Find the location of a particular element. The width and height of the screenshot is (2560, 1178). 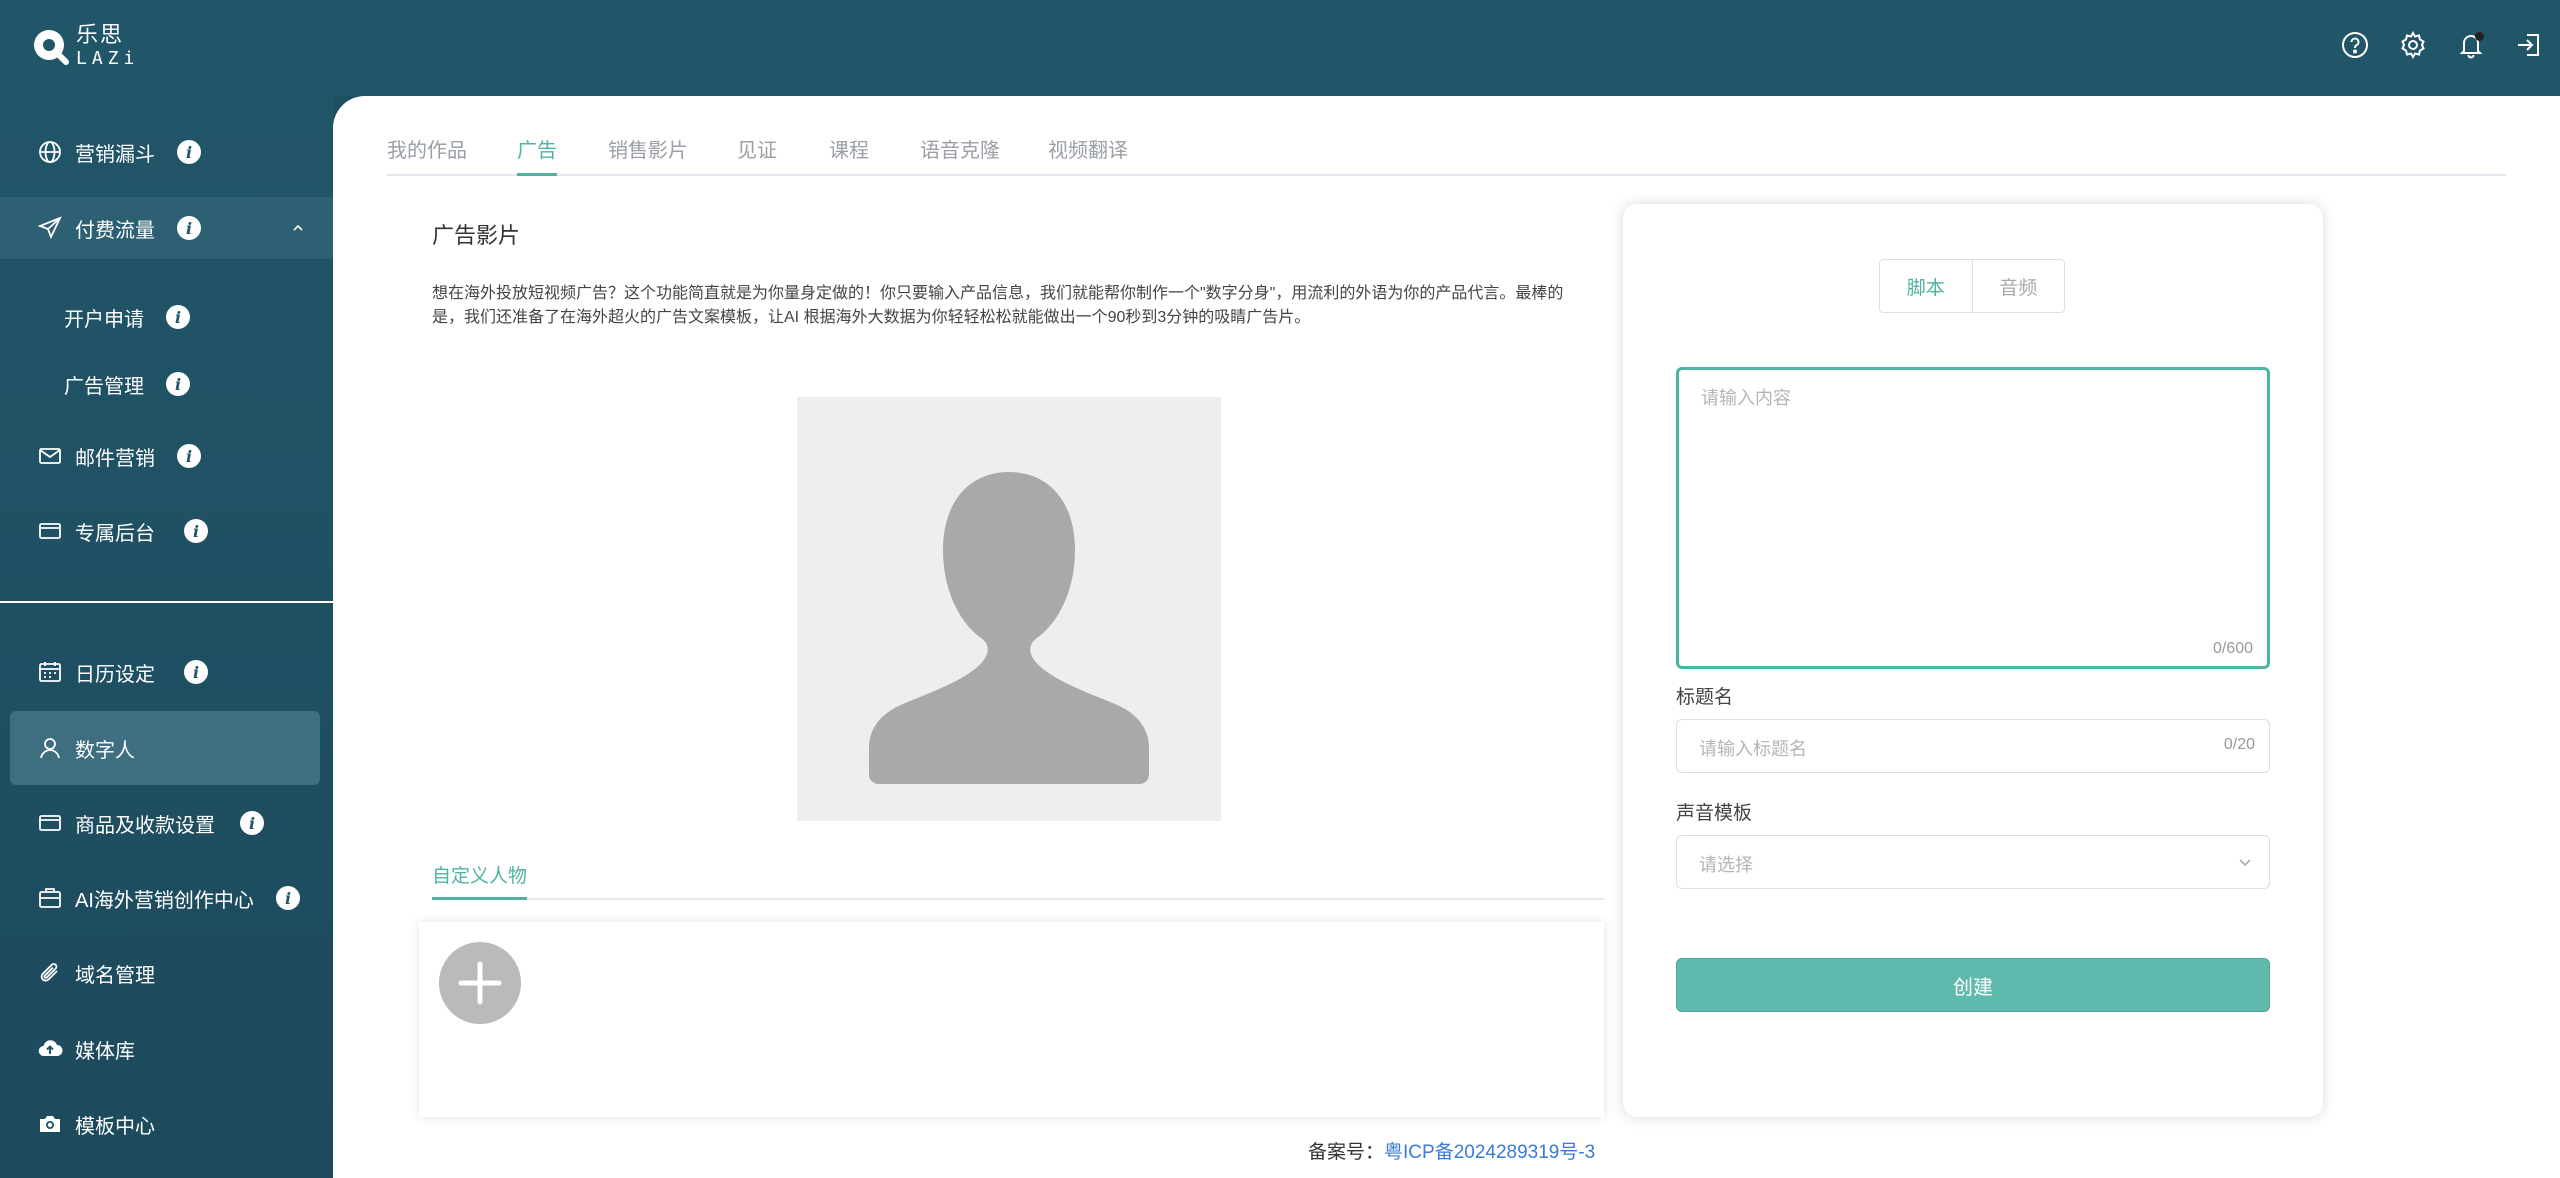

user-icon is located at coordinates (50, 748).